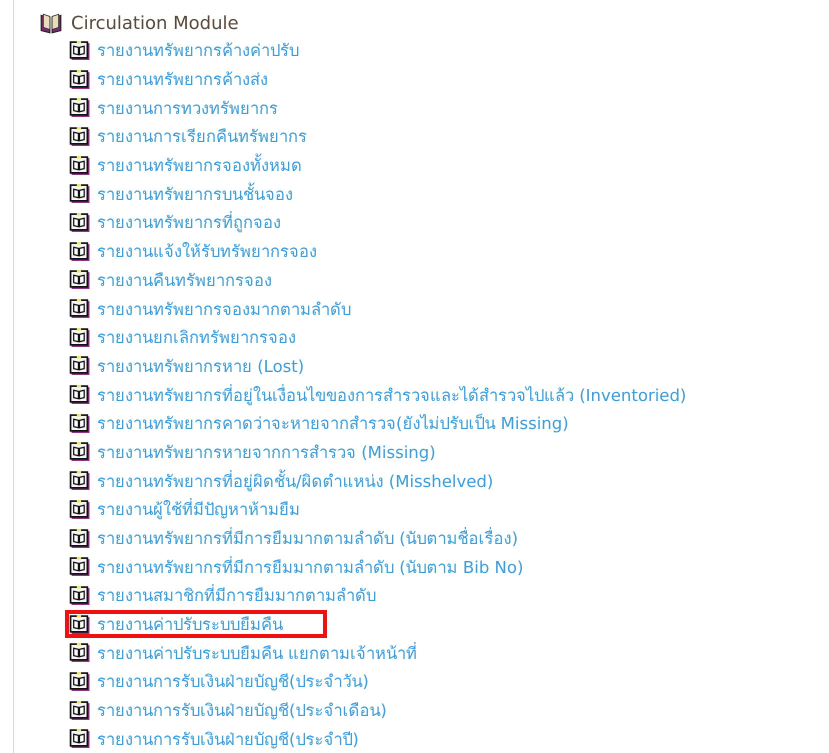 This screenshot has width=829, height=753. I want to click on report-link: รายงานทรัพยากรหาย (Lost), so click(200, 365).